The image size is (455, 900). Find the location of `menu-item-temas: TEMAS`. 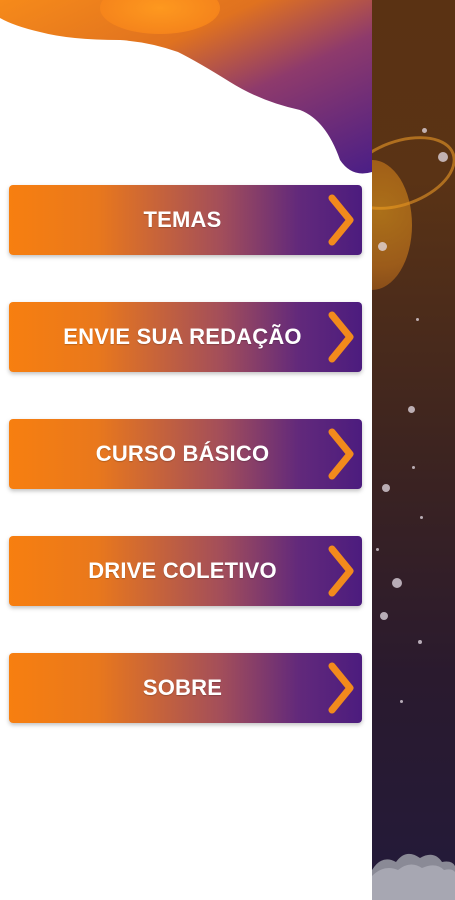

menu-item-temas: TEMAS is located at coordinates (185, 220).